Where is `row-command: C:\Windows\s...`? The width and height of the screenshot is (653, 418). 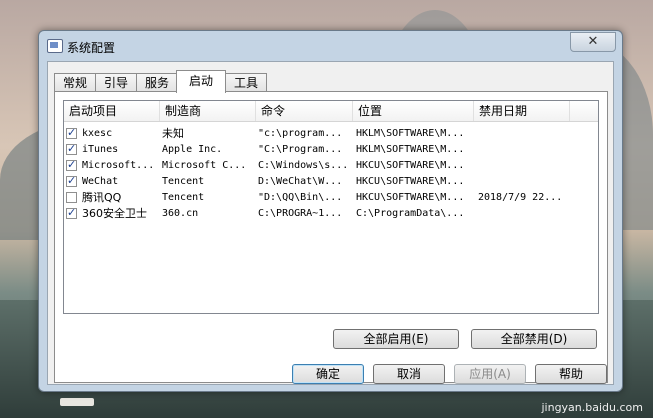 row-command: C:\Windows\s... is located at coordinates (303, 165).